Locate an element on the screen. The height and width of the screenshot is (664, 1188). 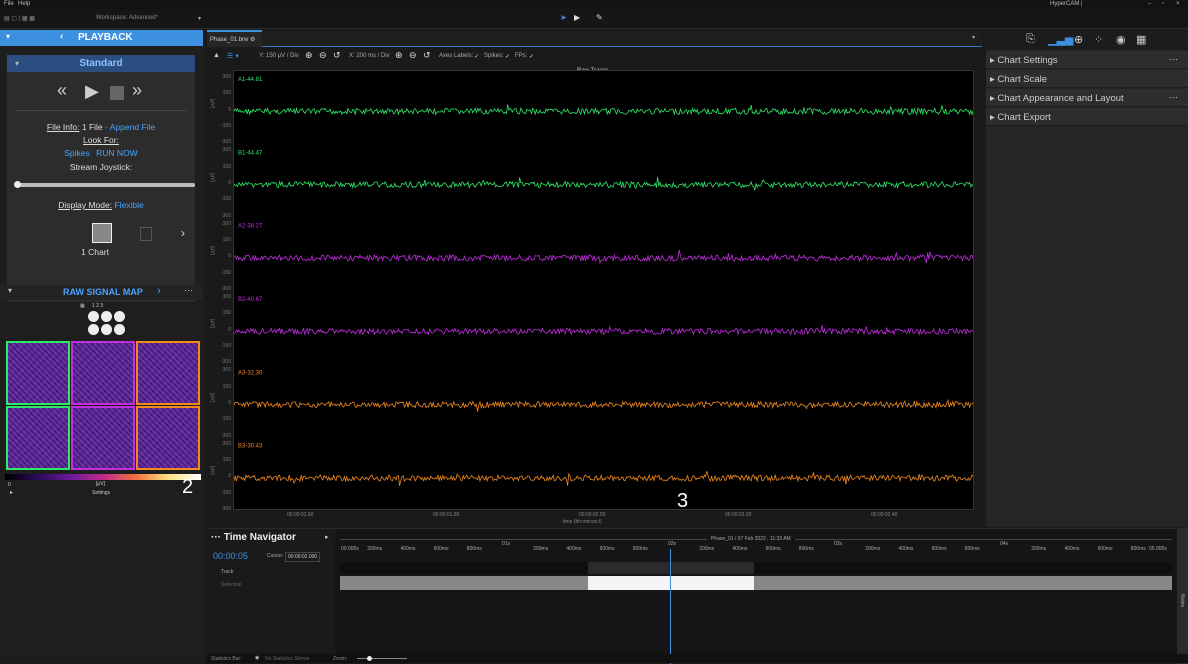
well-b1 is located at coordinates (38, 438).